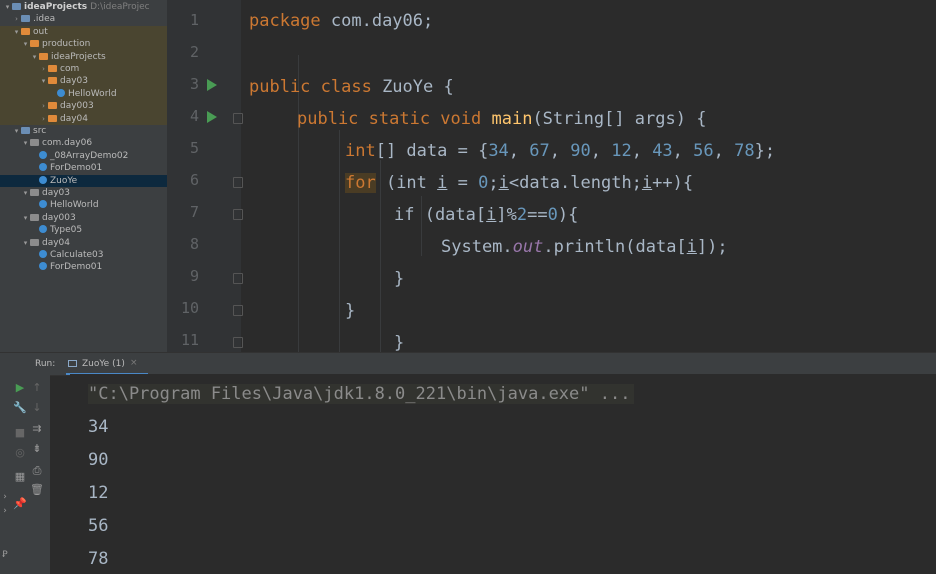 The height and width of the screenshot is (574, 936). I want to click on console-line: 90, so click(98, 460).